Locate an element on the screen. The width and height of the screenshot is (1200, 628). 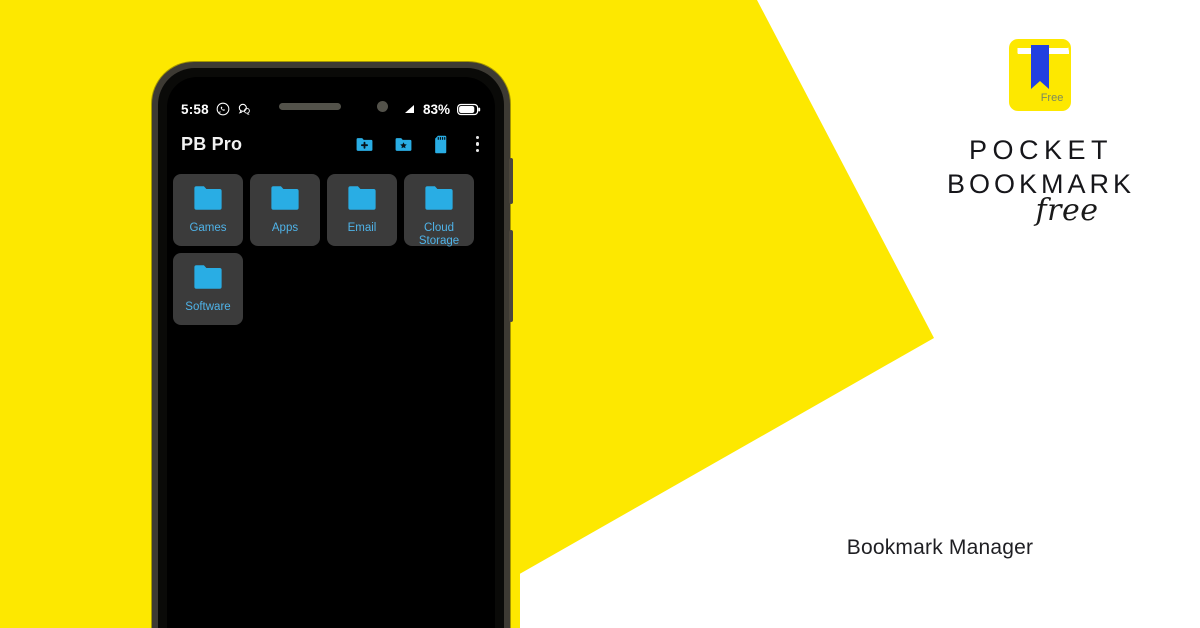
app-title: PB Pro is located at coordinates (212, 143).